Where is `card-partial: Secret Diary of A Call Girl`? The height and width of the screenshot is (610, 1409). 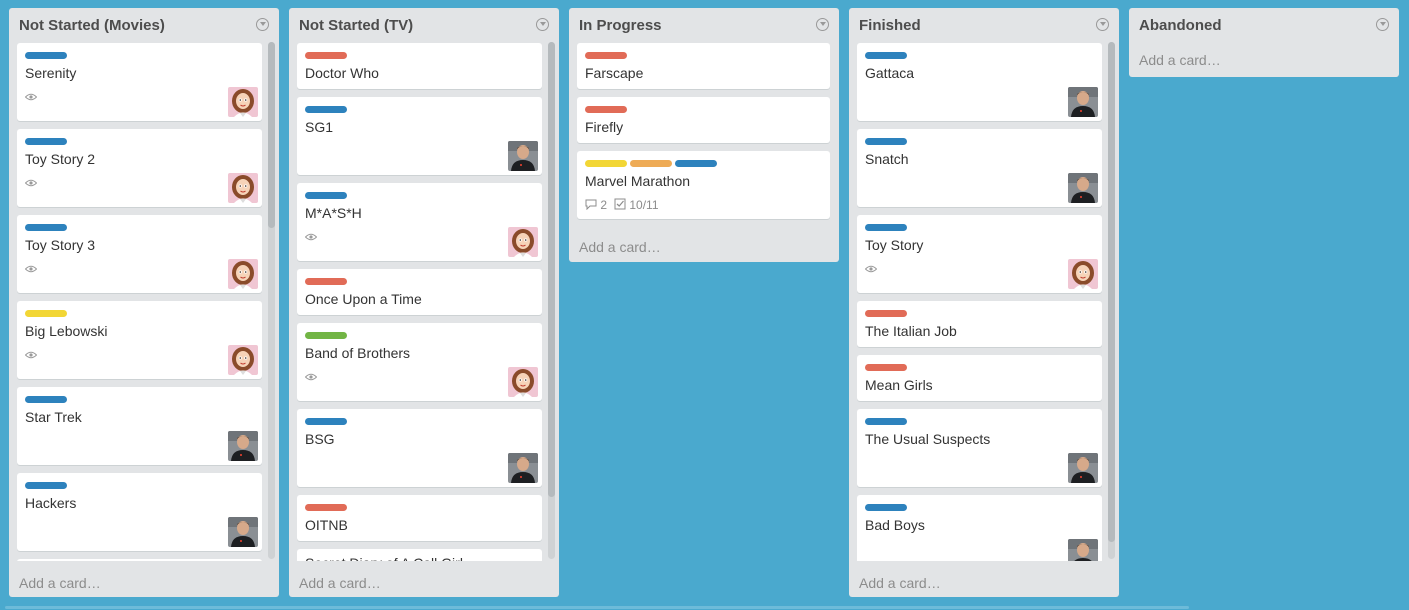
card-partial: Secret Diary of A Call Girl is located at coordinates (419, 555).